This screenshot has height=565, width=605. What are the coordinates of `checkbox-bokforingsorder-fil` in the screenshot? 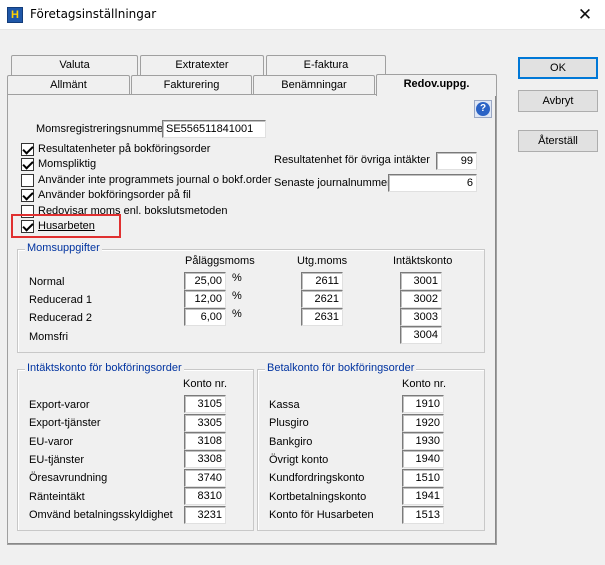 It's located at (27, 195).